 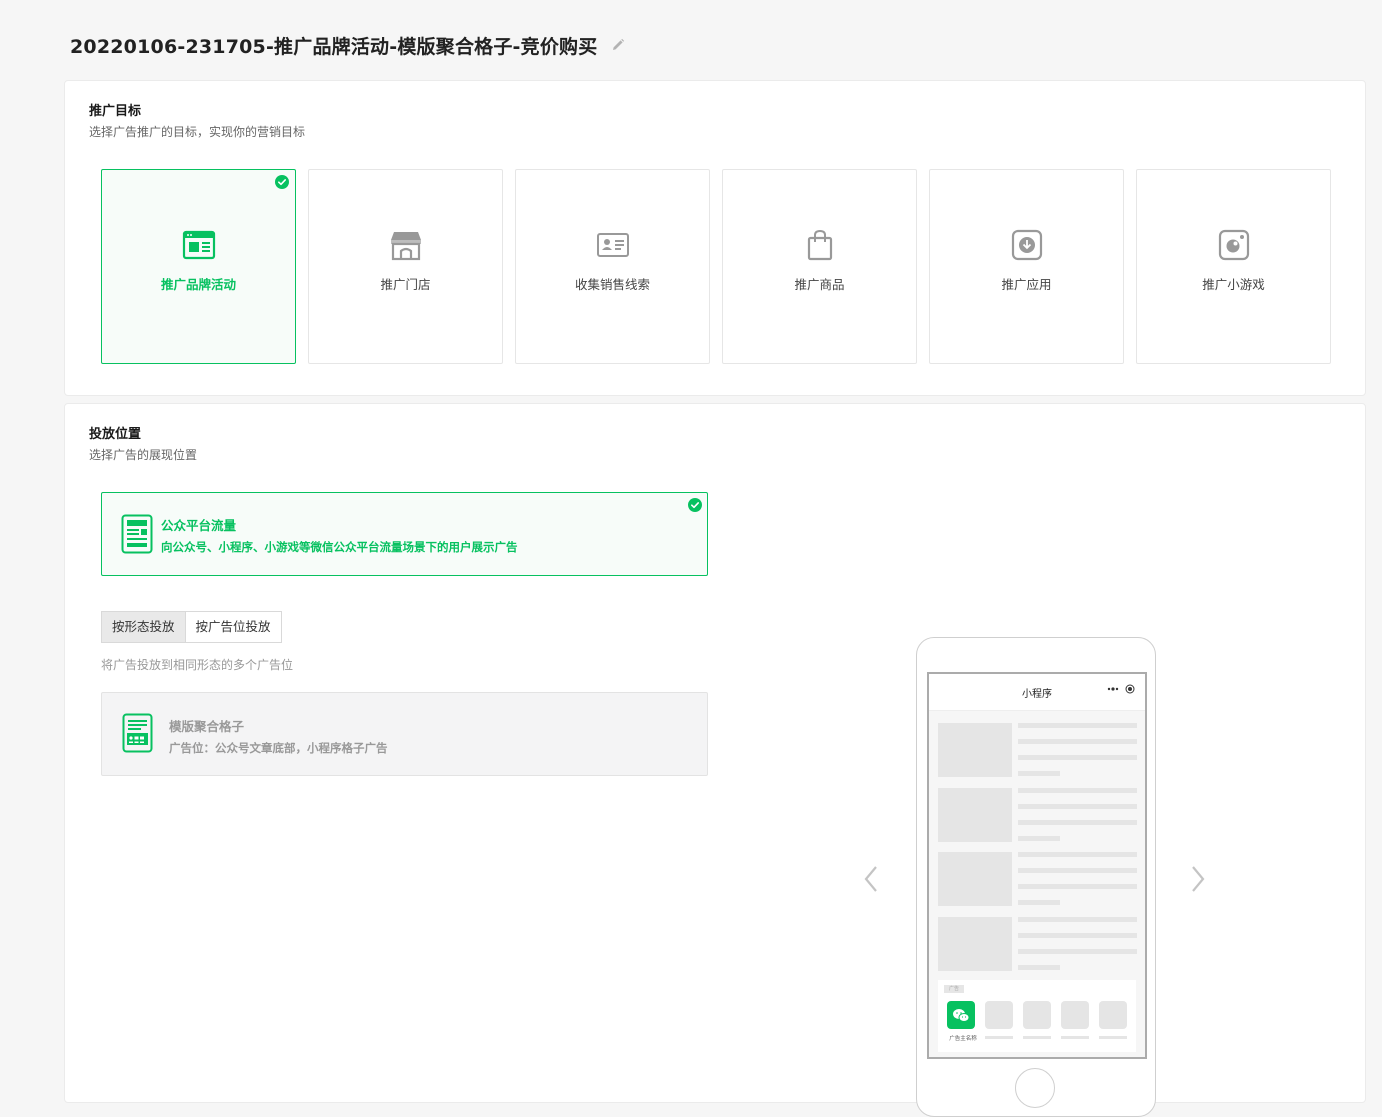 What do you see at coordinates (197, 132) in the screenshot?
I see `goal-section-description: 选择广告推广的目标，实现你的营销目标` at bounding box center [197, 132].